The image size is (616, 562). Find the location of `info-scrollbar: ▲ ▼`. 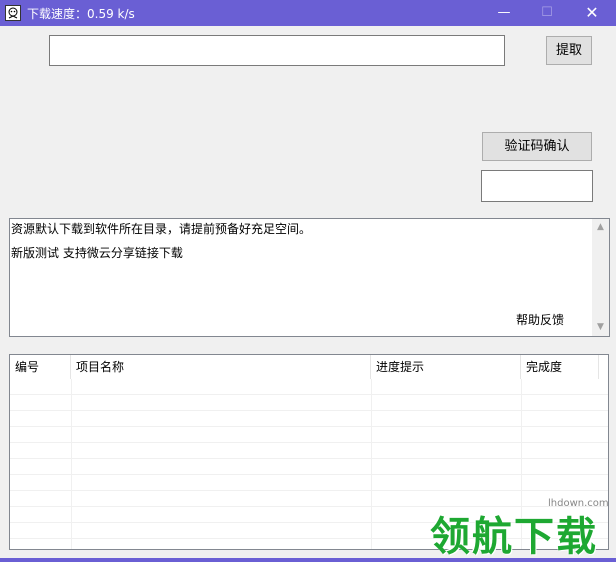

info-scrollbar: ▲ ▼ is located at coordinates (600, 277).